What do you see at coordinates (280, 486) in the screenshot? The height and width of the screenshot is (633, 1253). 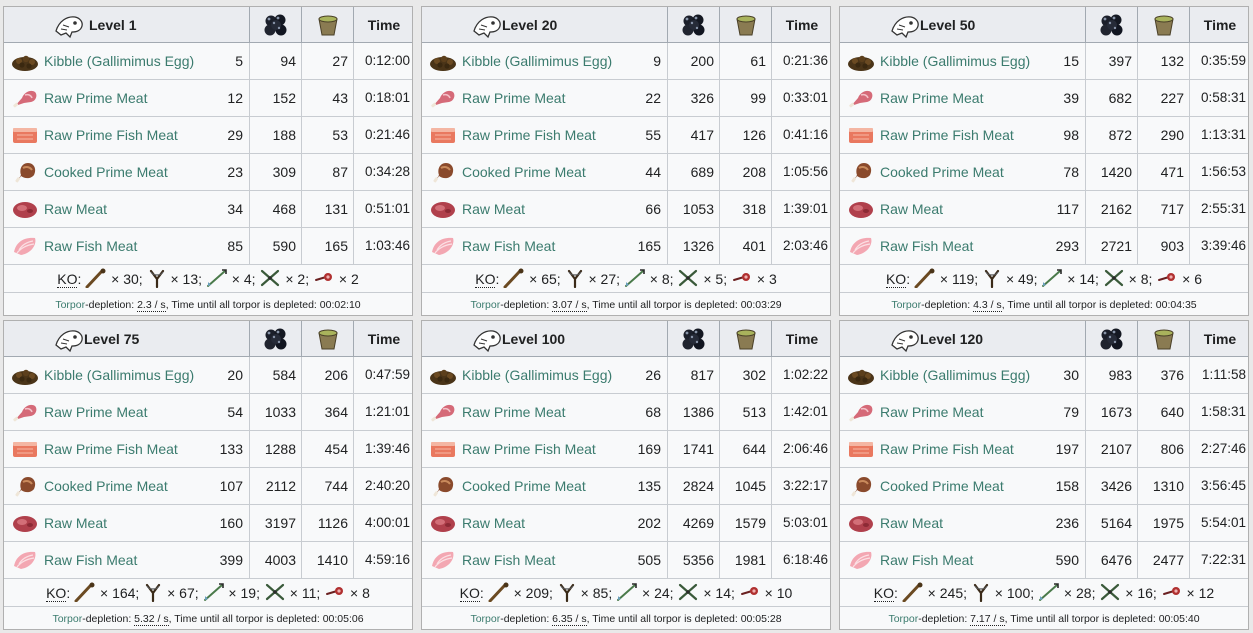 I see `narcoberry-count: 2112` at bounding box center [280, 486].